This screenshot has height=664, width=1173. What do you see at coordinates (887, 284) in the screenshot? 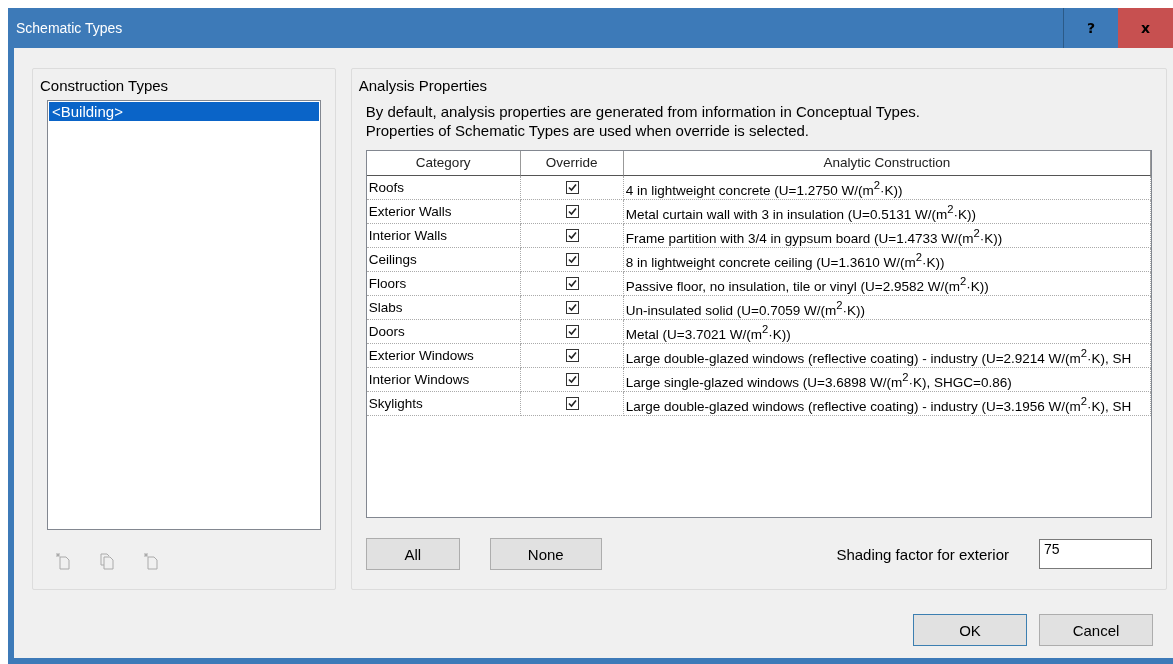
I see `table-cell: Passive floor, no insulation, tile or vinyl (U=2.9582 W/(m$^{2}$·K))` at bounding box center [887, 284].